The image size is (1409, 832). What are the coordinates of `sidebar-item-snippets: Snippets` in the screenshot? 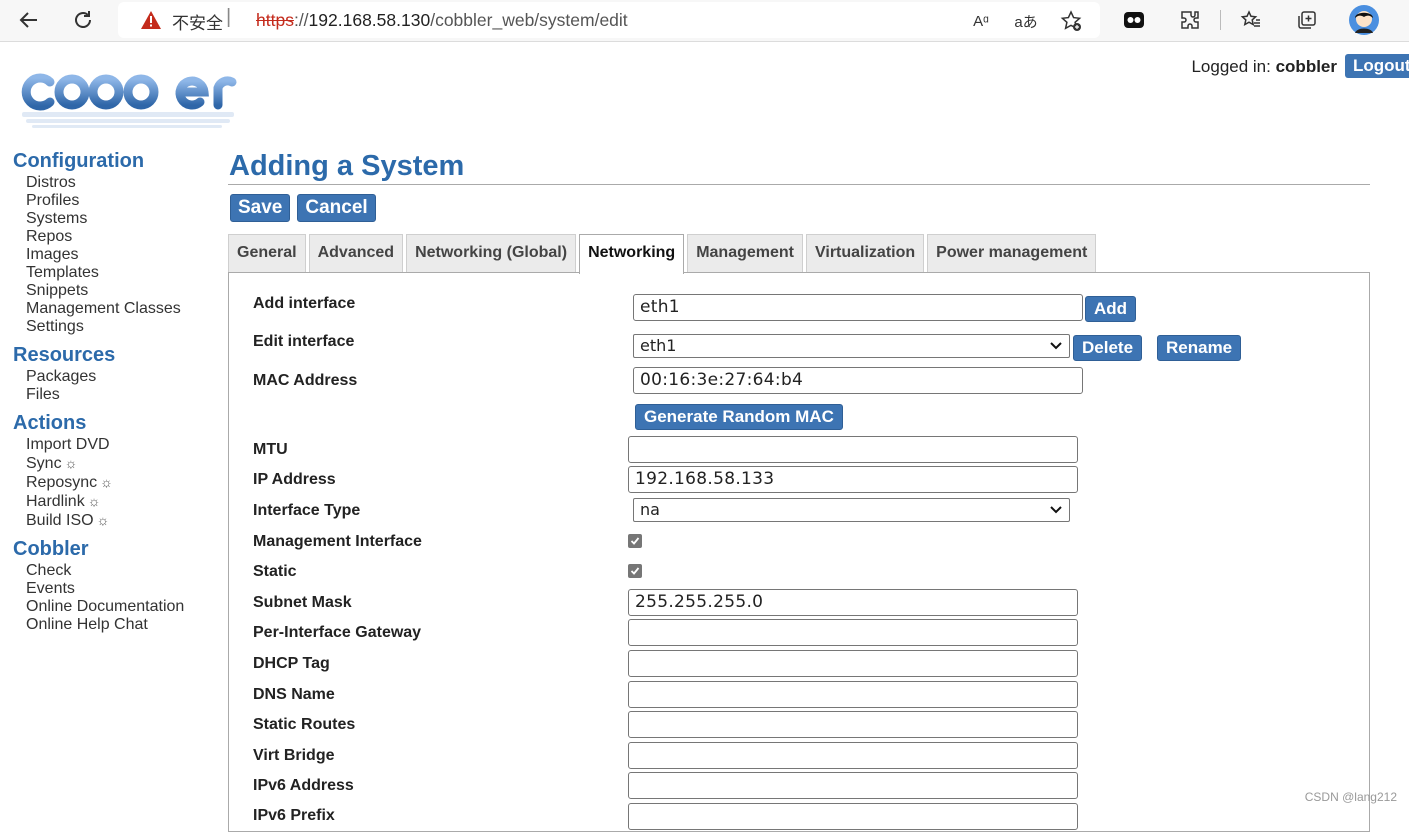 It's located at (124, 291).